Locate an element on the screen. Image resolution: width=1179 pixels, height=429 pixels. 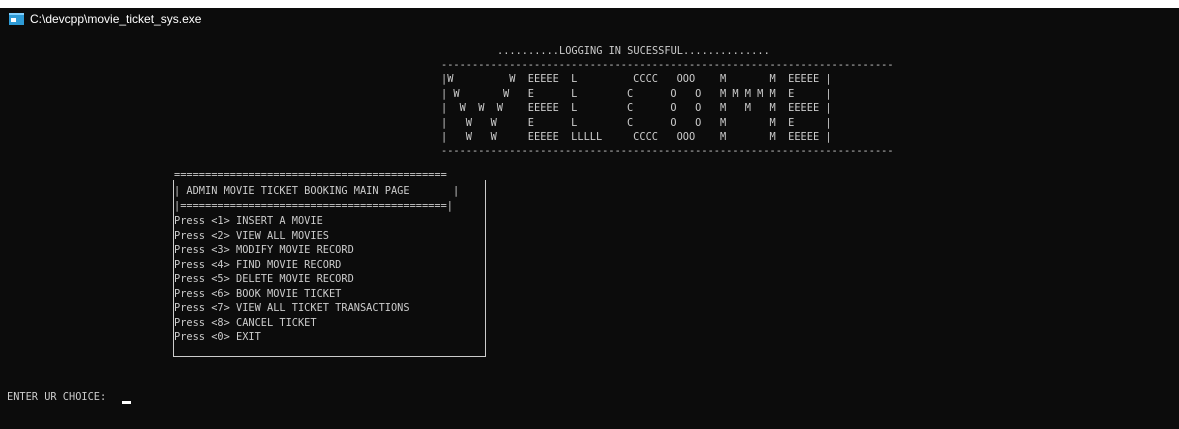
welcome-logo-row: | W W E L C O O M M E | is located at coordinates (636, 122).